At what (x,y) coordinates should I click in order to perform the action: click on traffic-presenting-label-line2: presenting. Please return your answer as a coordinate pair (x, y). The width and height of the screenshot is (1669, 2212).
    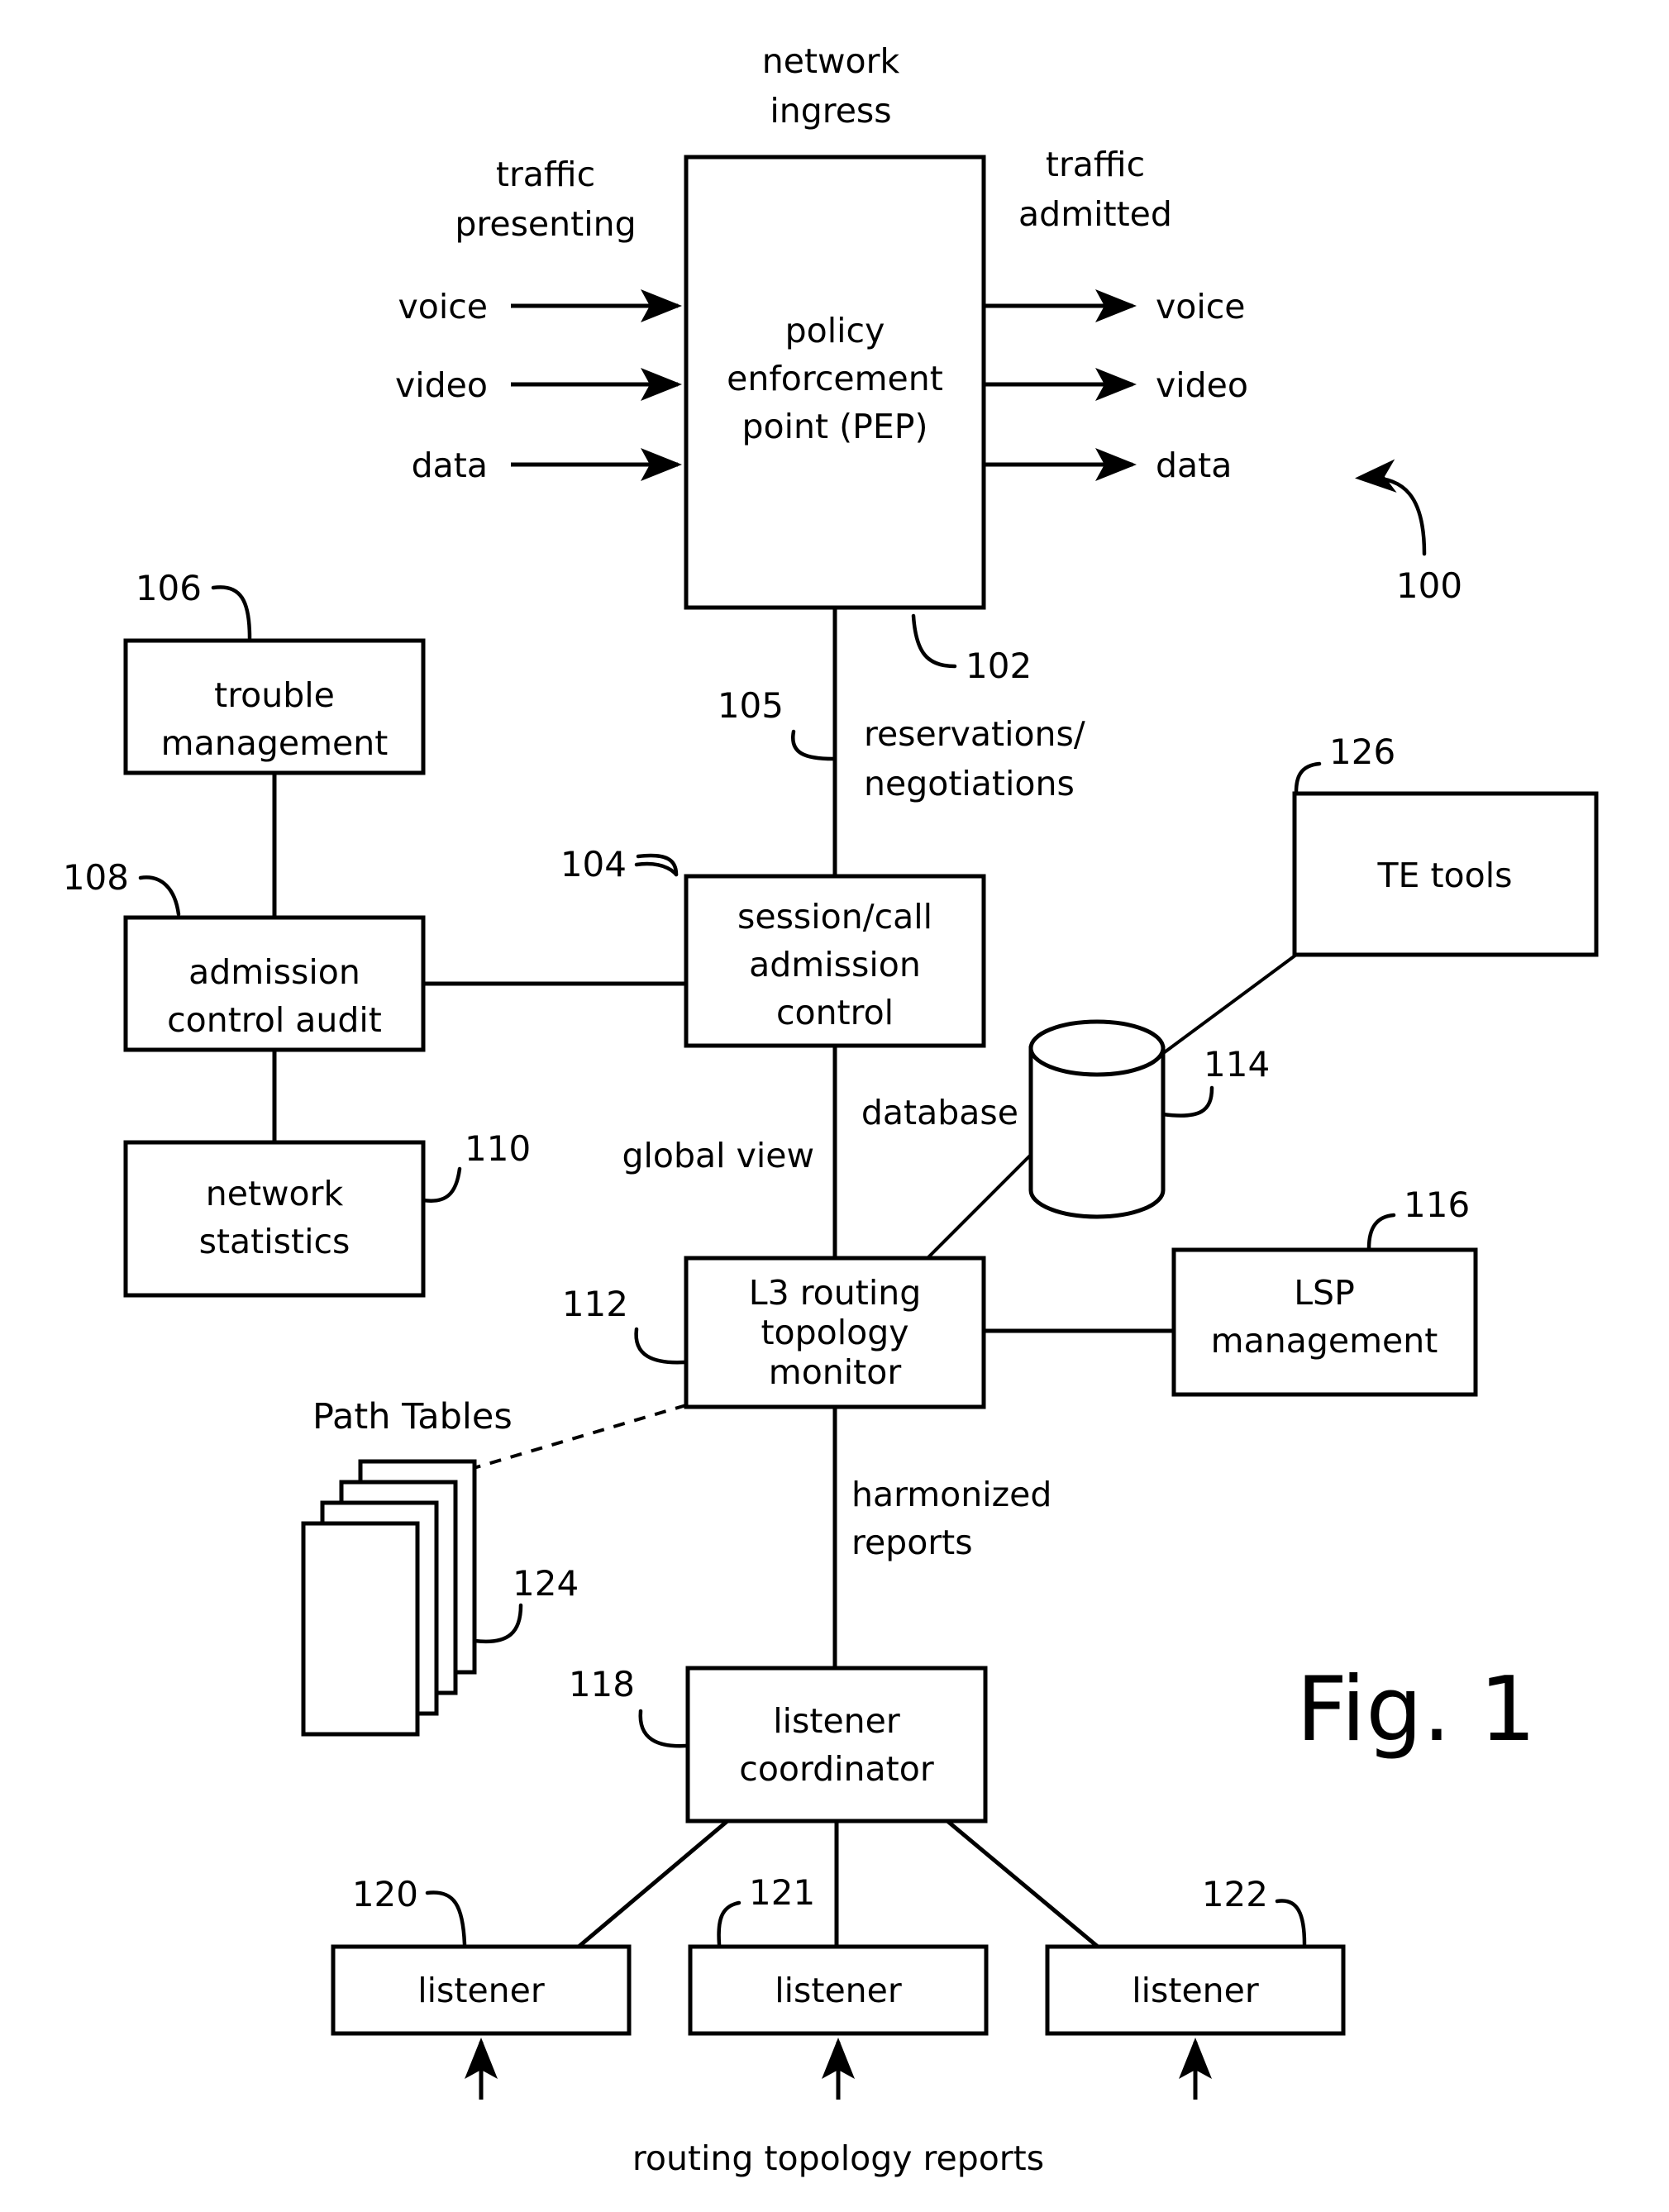
    Looking at the image, I should click on (545, 224).